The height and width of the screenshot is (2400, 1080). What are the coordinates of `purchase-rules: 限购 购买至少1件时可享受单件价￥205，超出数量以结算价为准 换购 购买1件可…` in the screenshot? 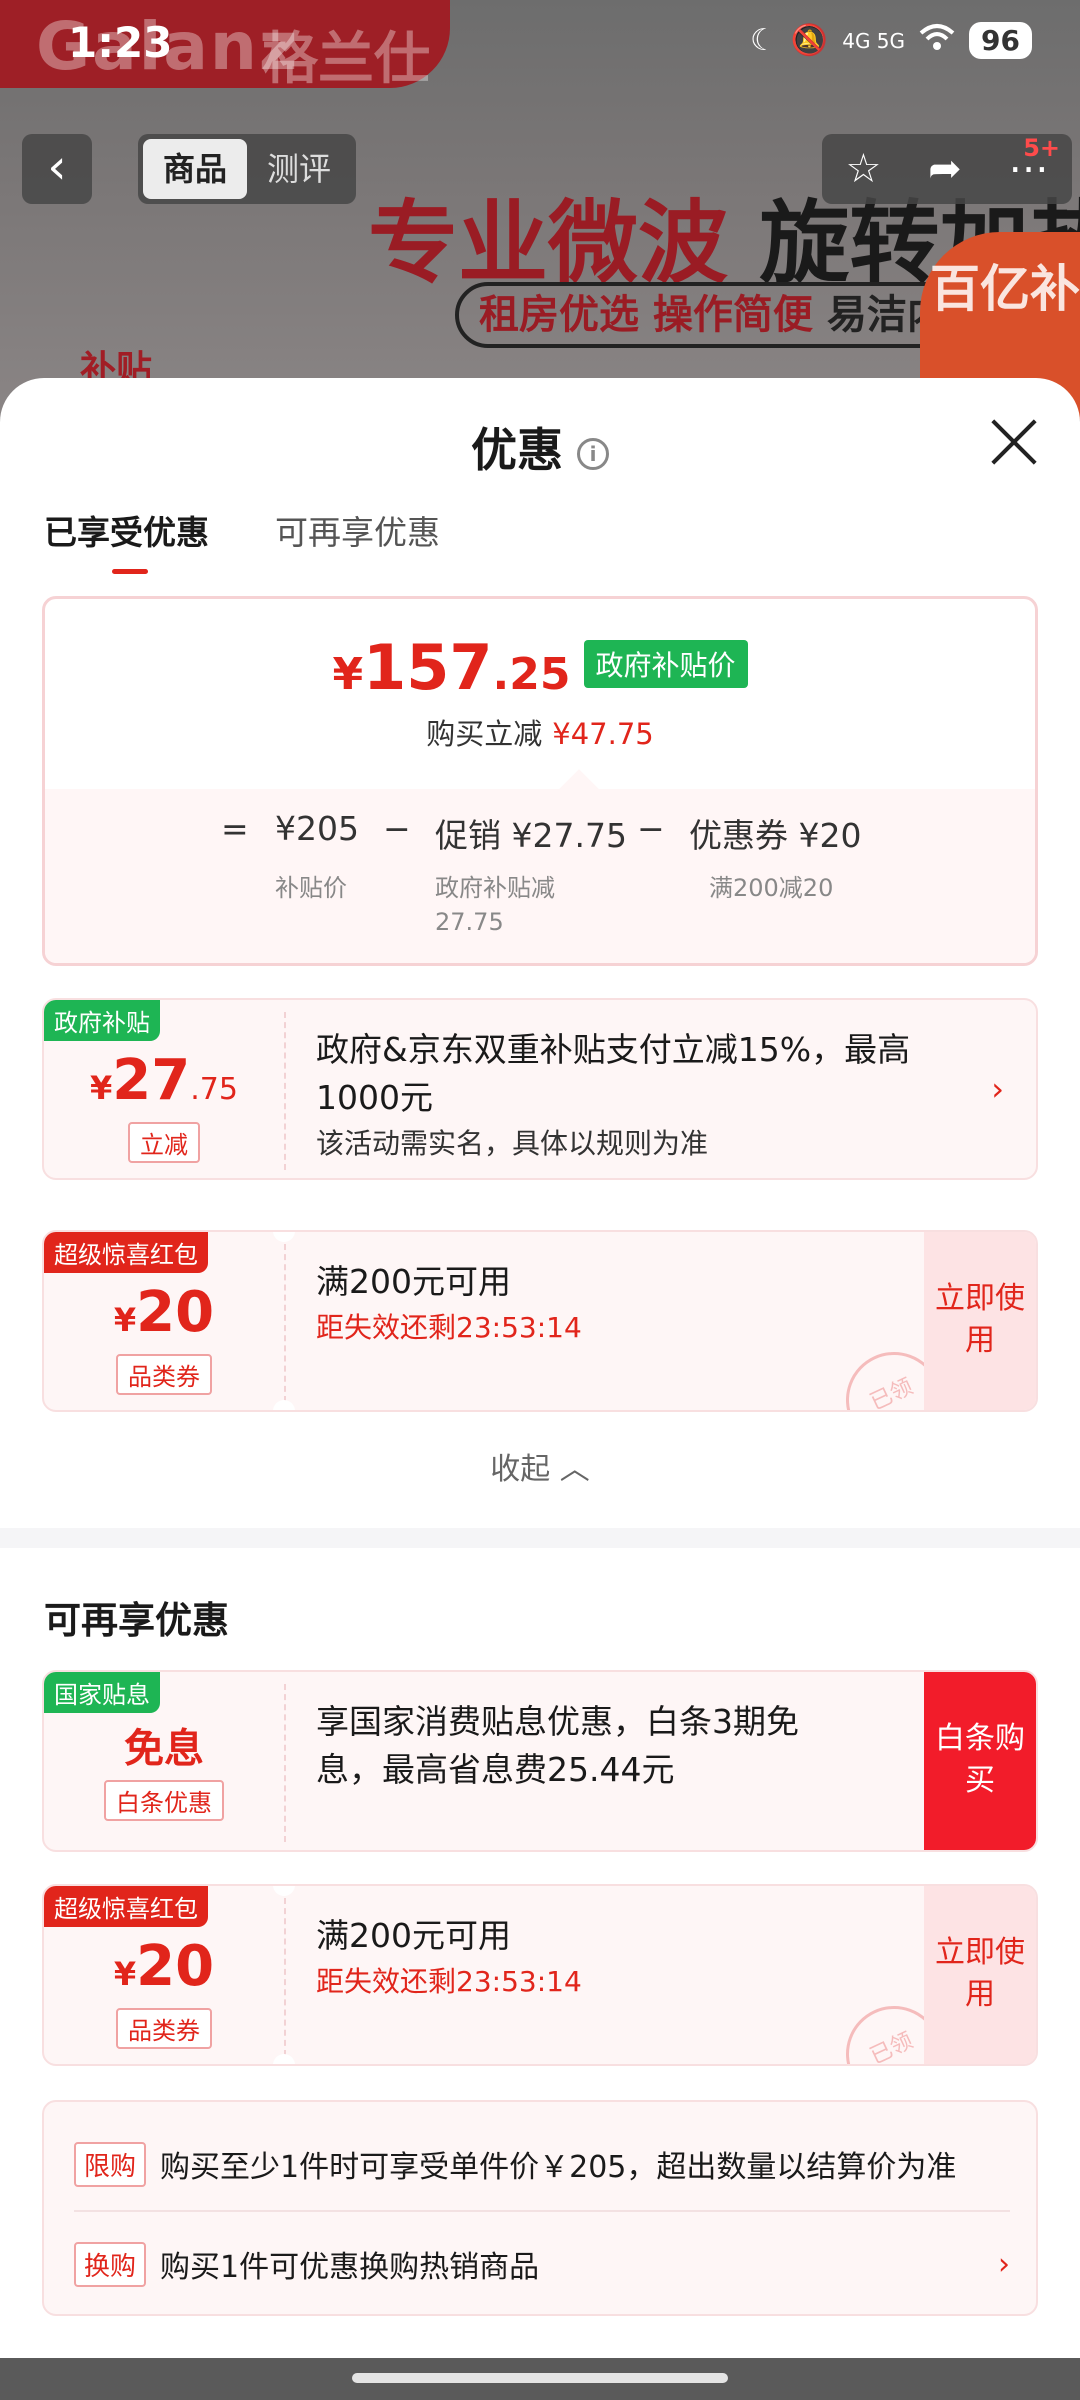 It's located at (540, 2208).